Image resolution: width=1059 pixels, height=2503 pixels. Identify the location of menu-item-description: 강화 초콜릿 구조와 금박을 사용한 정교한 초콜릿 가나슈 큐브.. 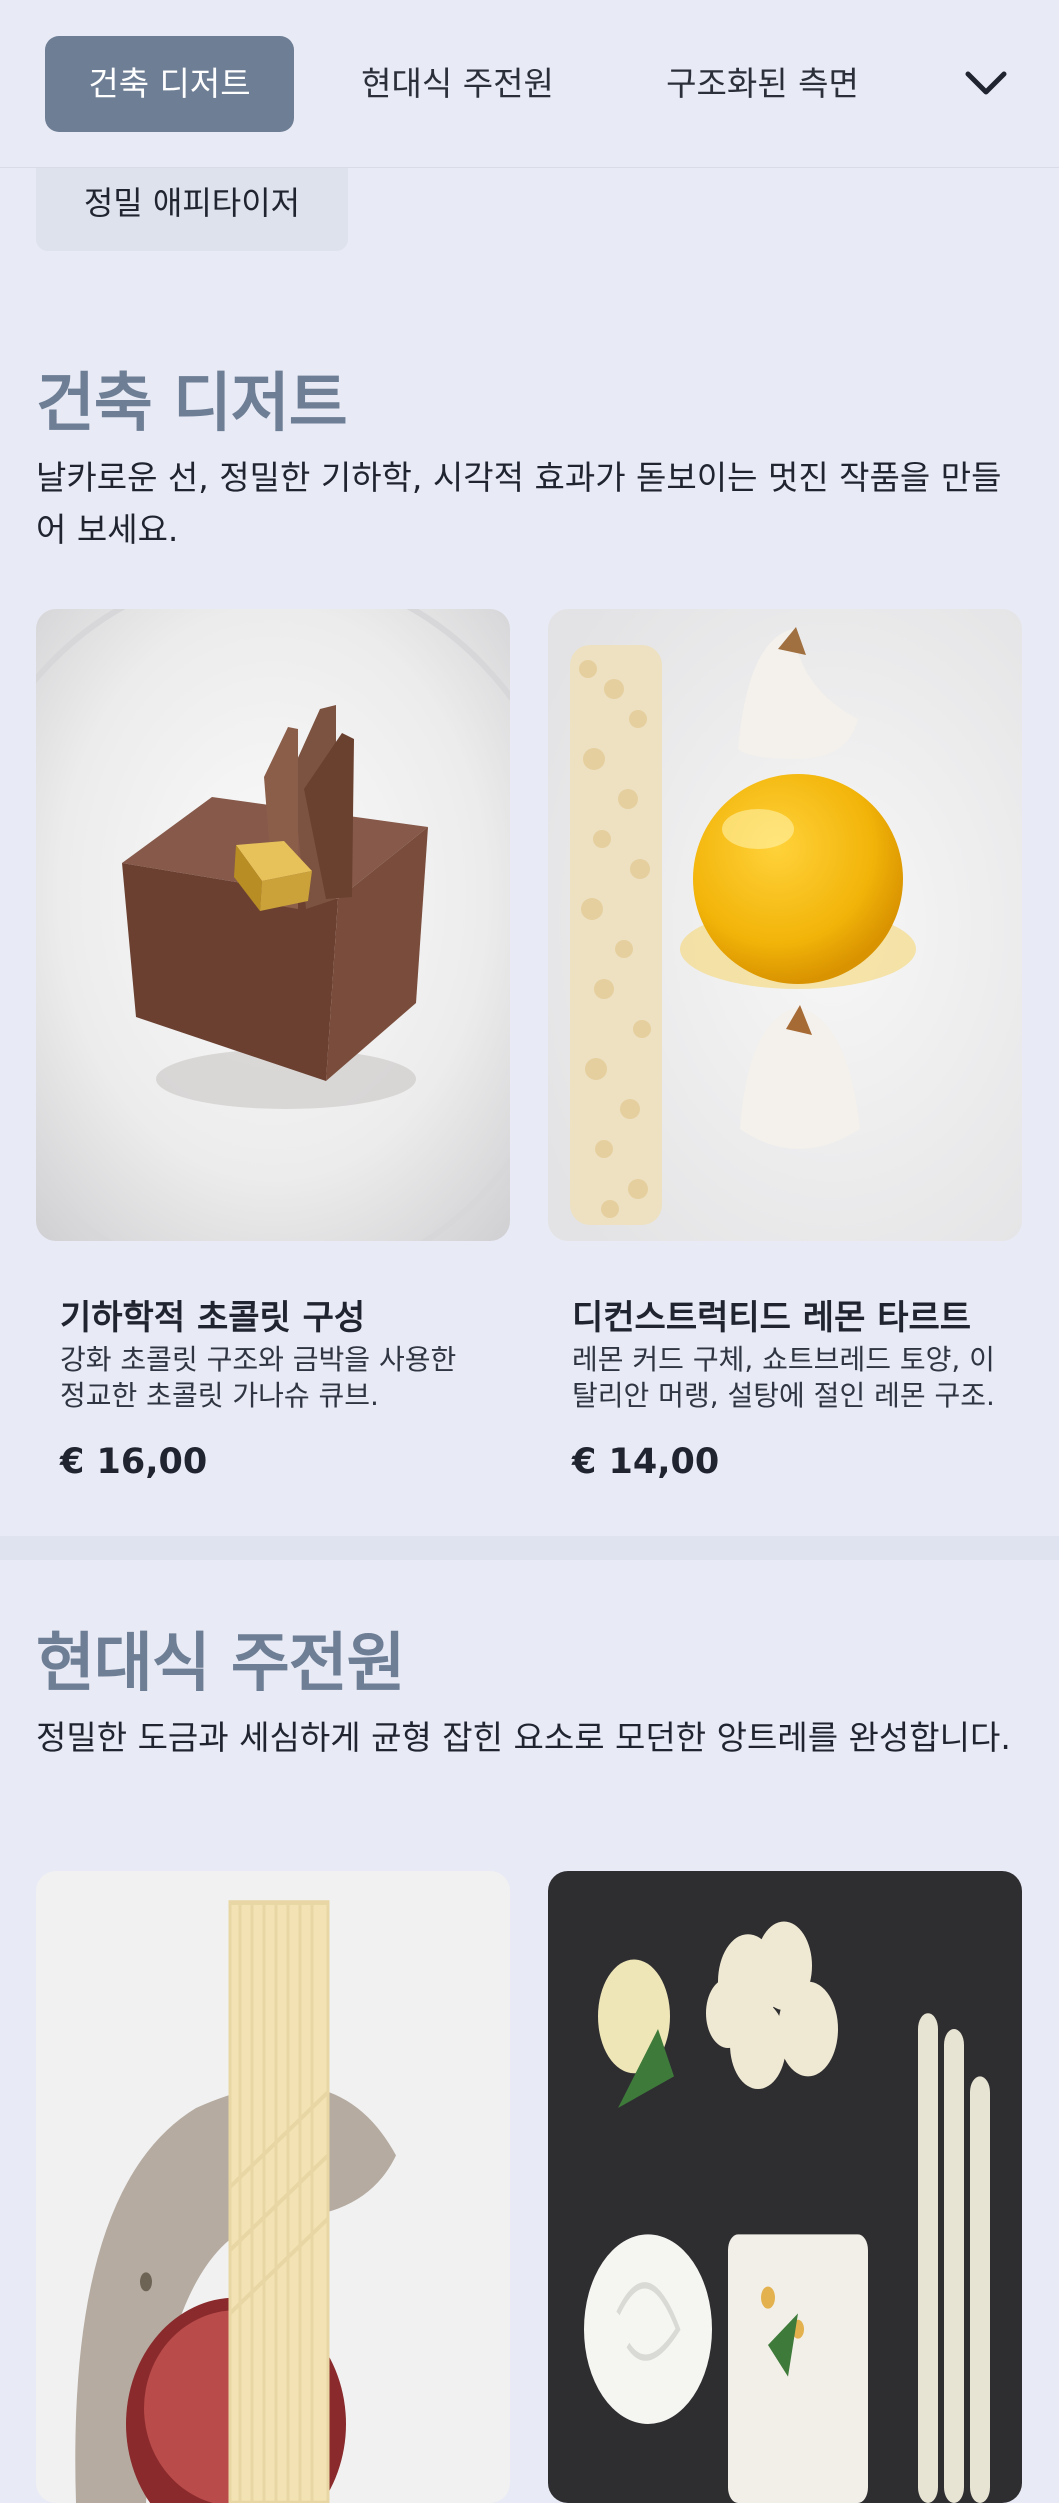
(258, 1377).